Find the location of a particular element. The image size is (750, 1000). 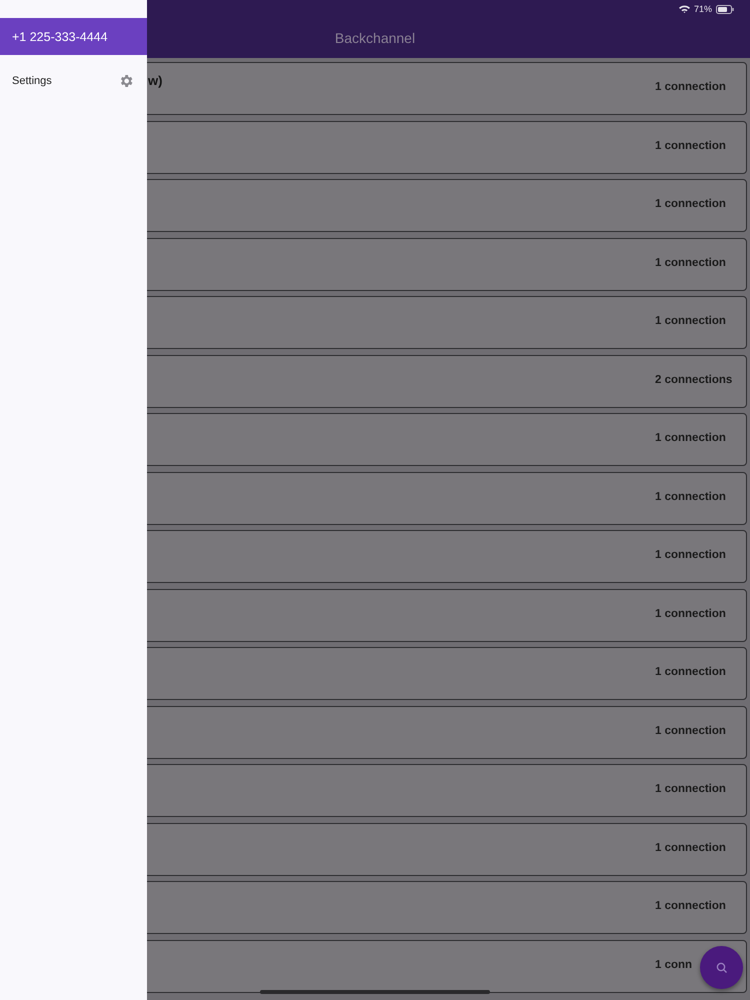

drawer-item-label: Settings is located at coordinates (32, 81).